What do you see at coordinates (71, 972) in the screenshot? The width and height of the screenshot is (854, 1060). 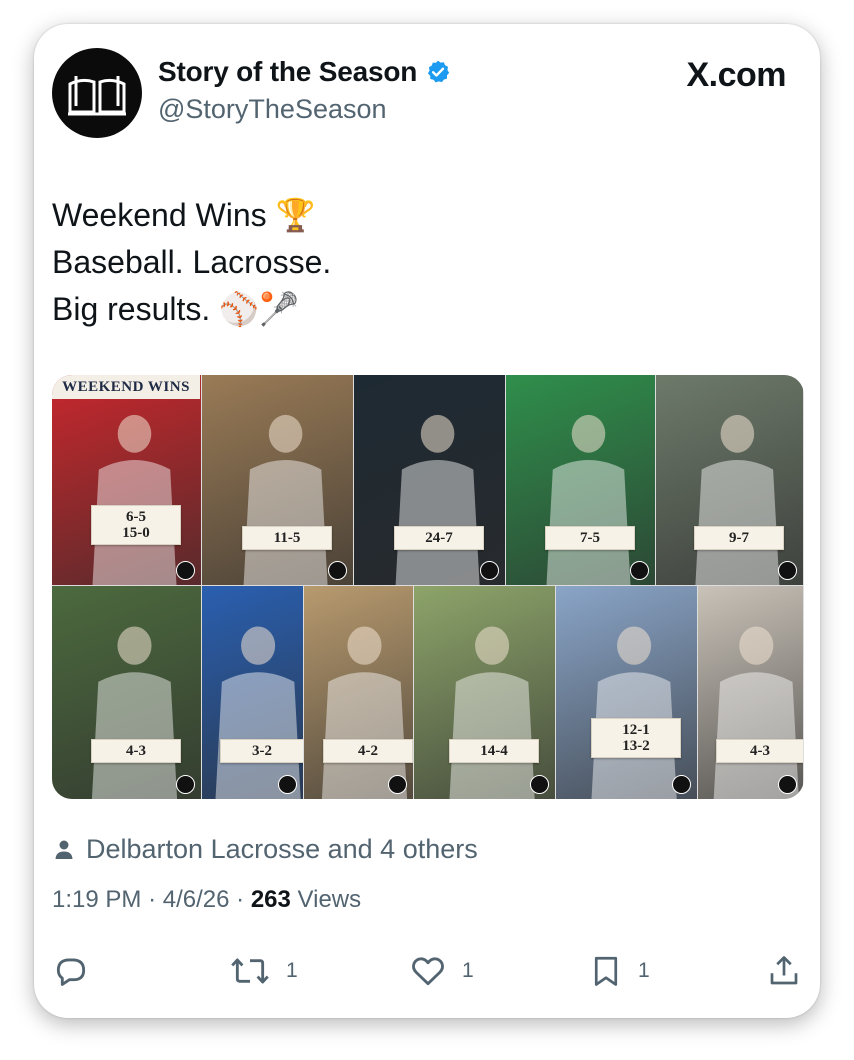 I see `reply-icon` at bounding box center [71, 972].